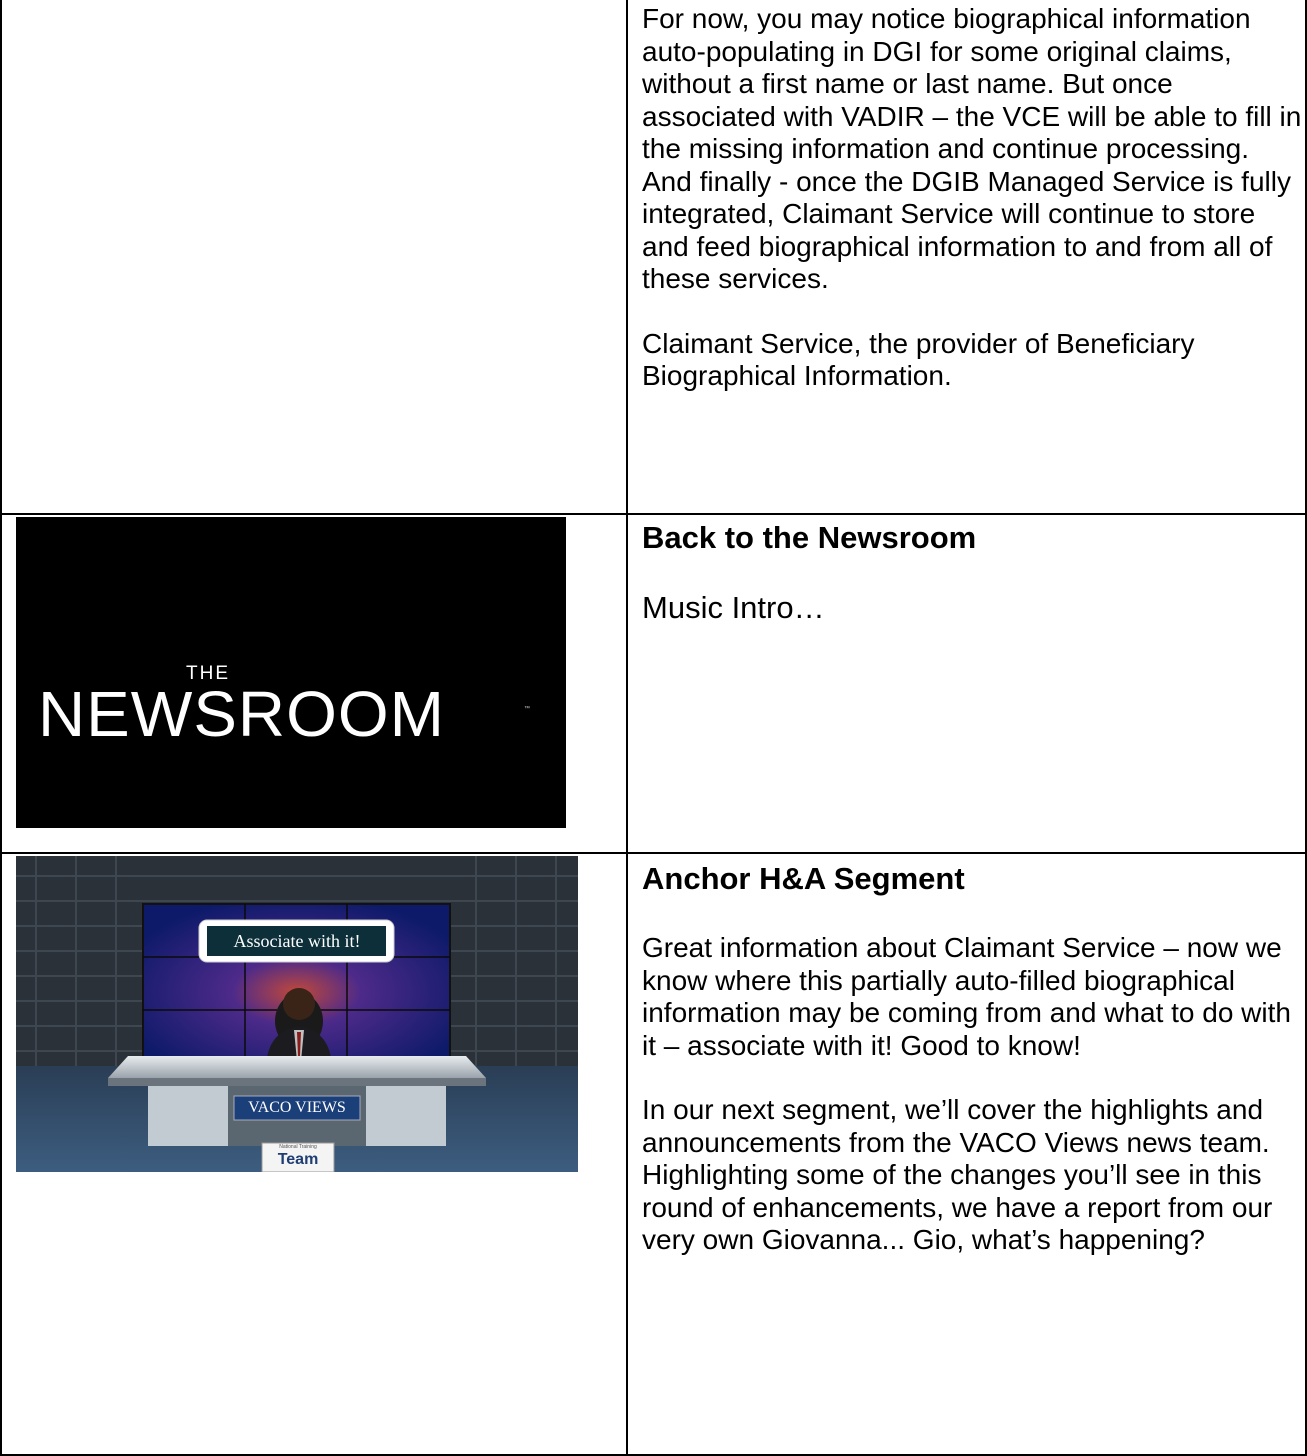  What do you see at coordinates (809, 537) in the screenshot?
I see `row2-heading: Back to the Newsroom` at bounding box center [809, 537].